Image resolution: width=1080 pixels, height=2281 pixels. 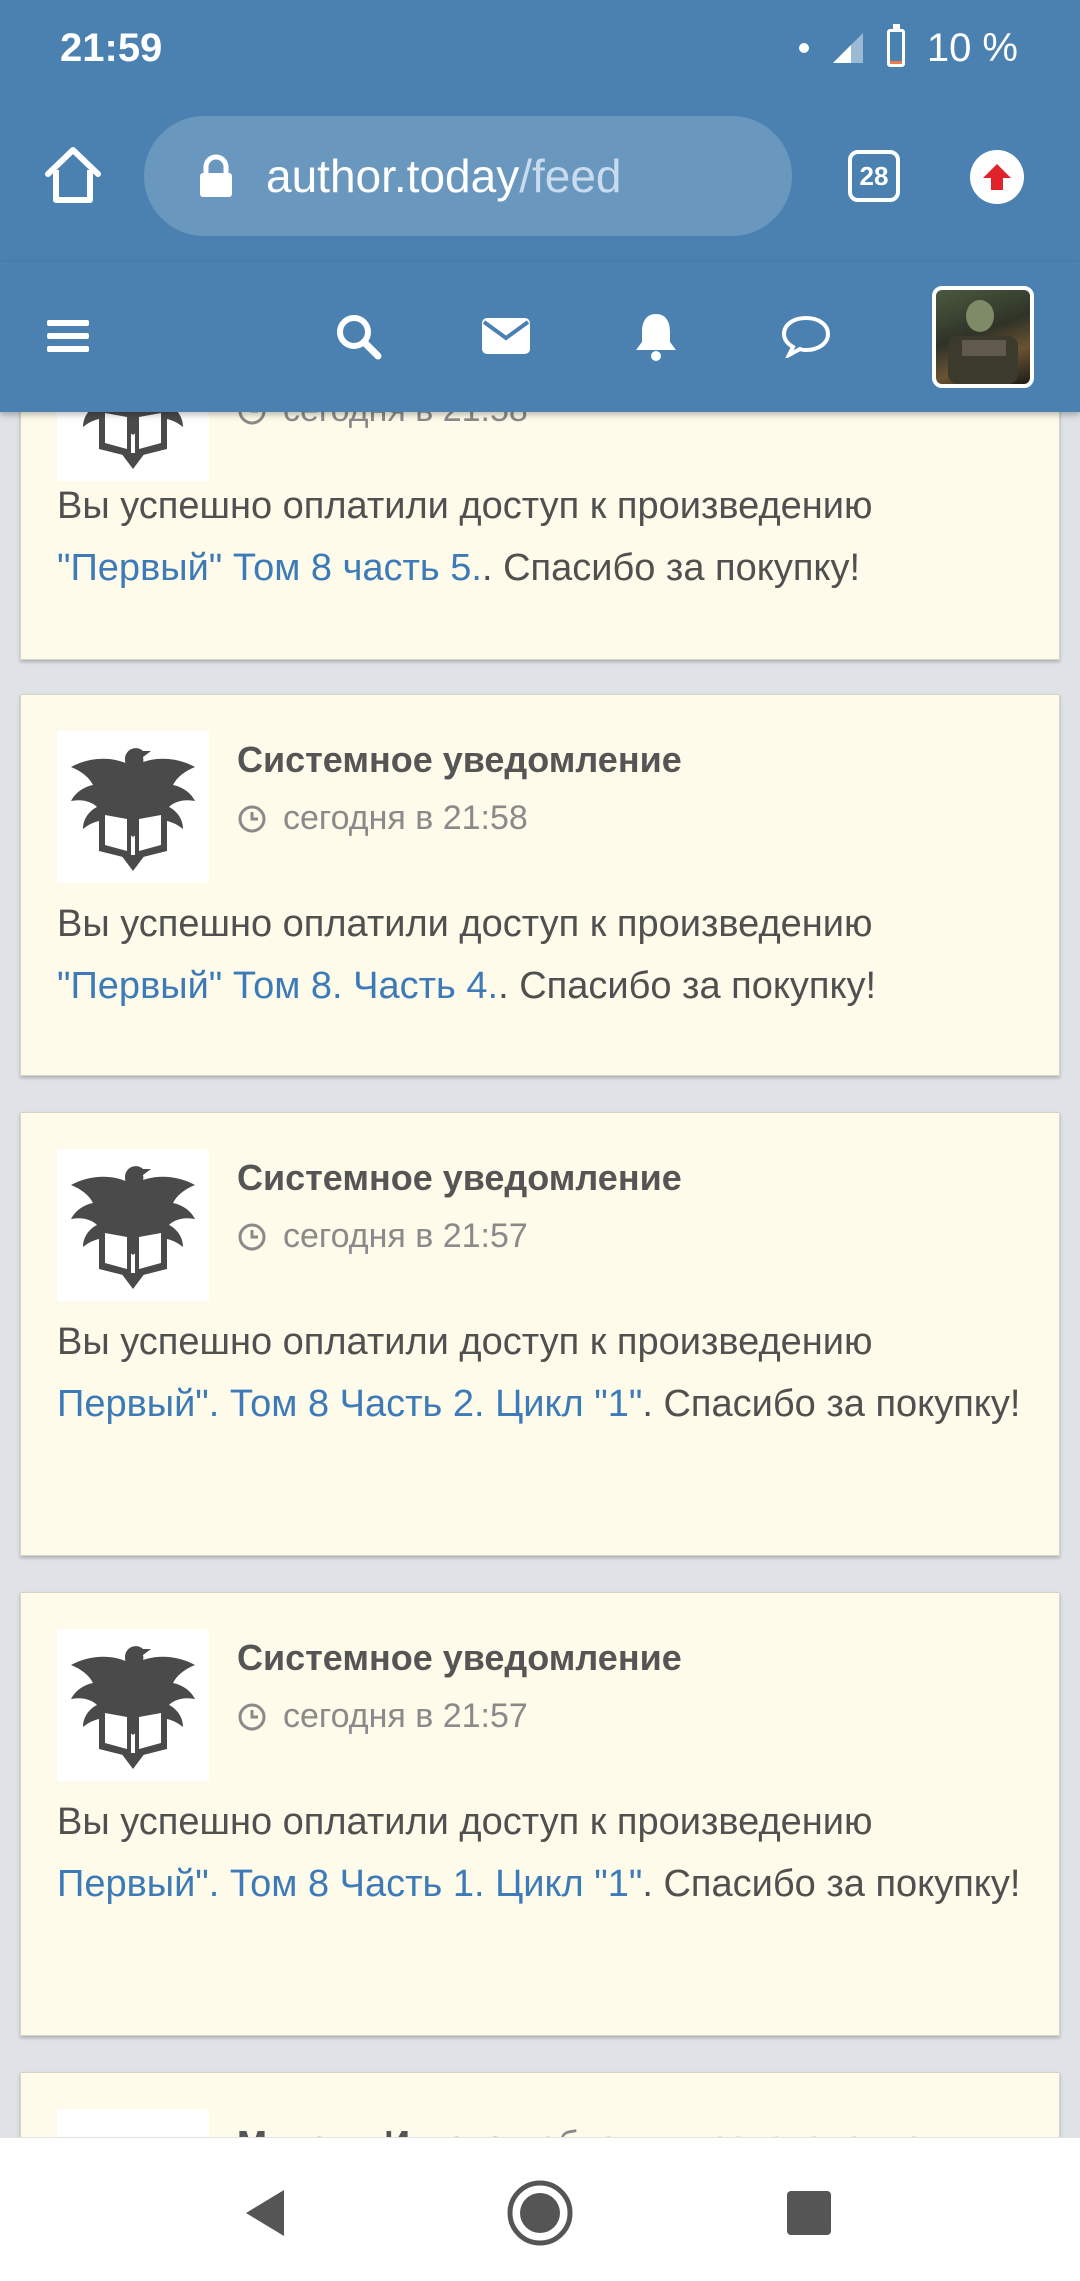 I want to click on recents-button, so click(x=809, y=2213).